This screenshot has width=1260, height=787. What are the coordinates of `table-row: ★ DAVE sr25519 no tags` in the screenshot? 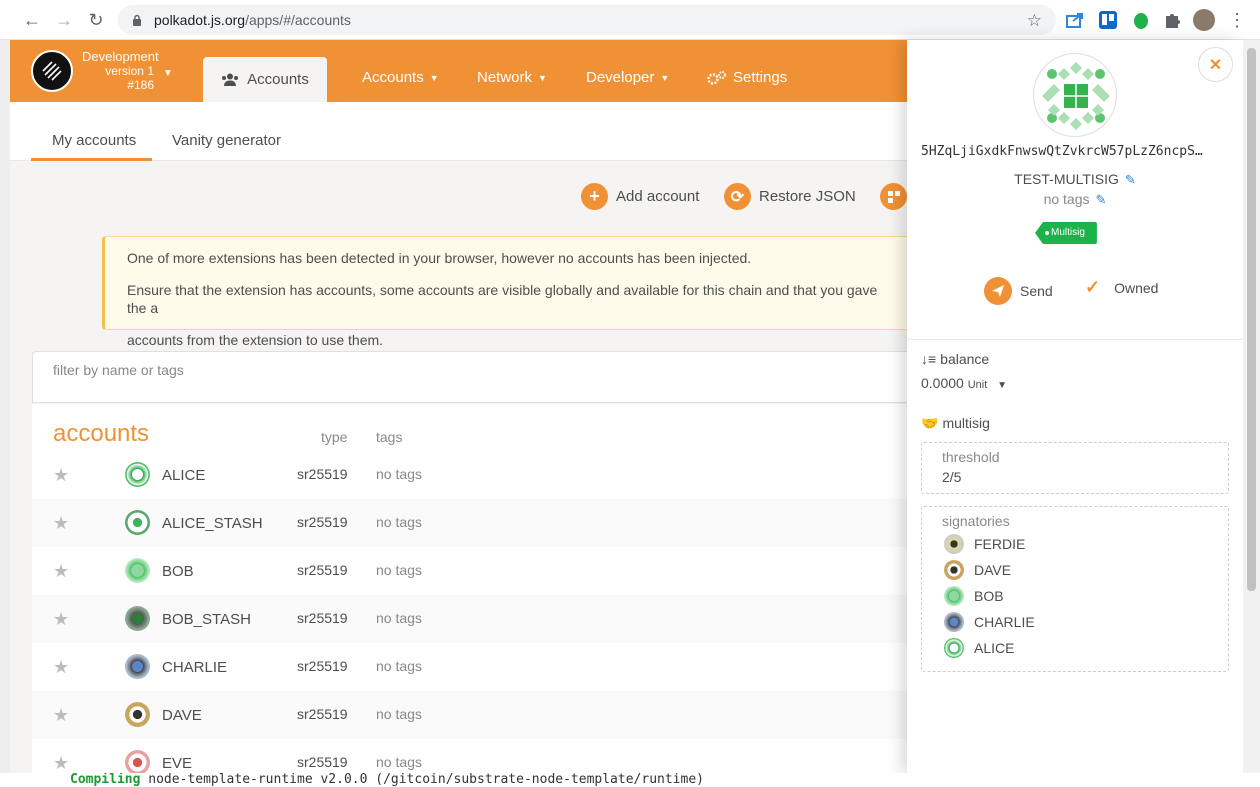 It's located at (477, 715).